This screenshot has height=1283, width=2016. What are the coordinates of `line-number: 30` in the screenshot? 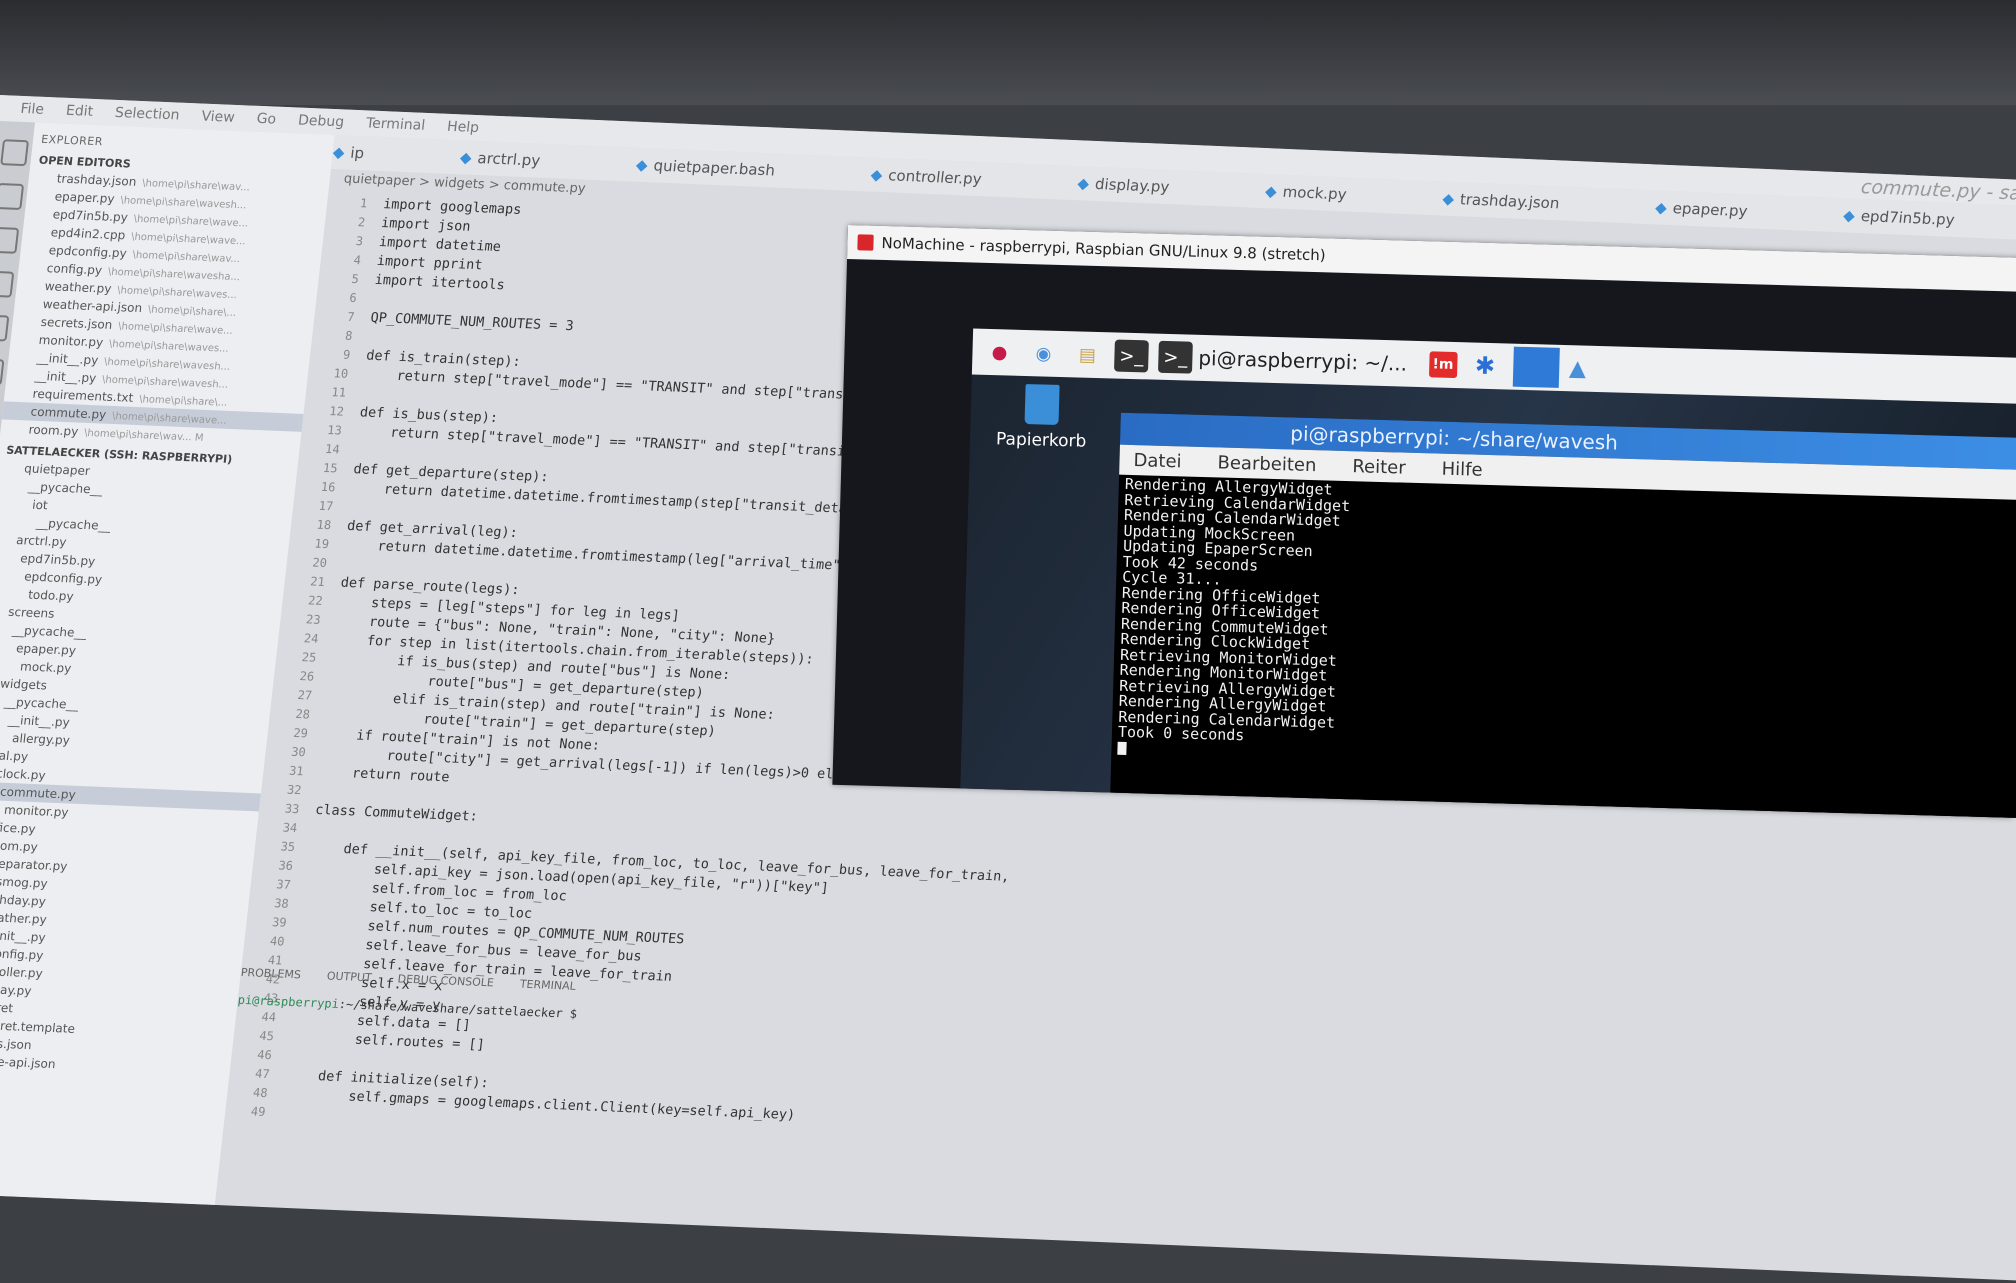 It's located at (298, 752).